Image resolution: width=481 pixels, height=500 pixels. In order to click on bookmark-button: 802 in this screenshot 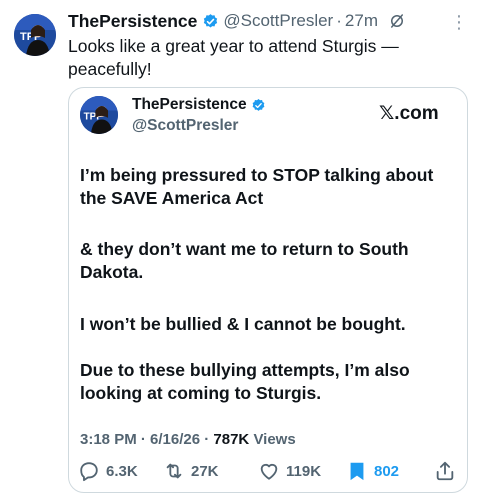, I will do `click(372, 471)`.